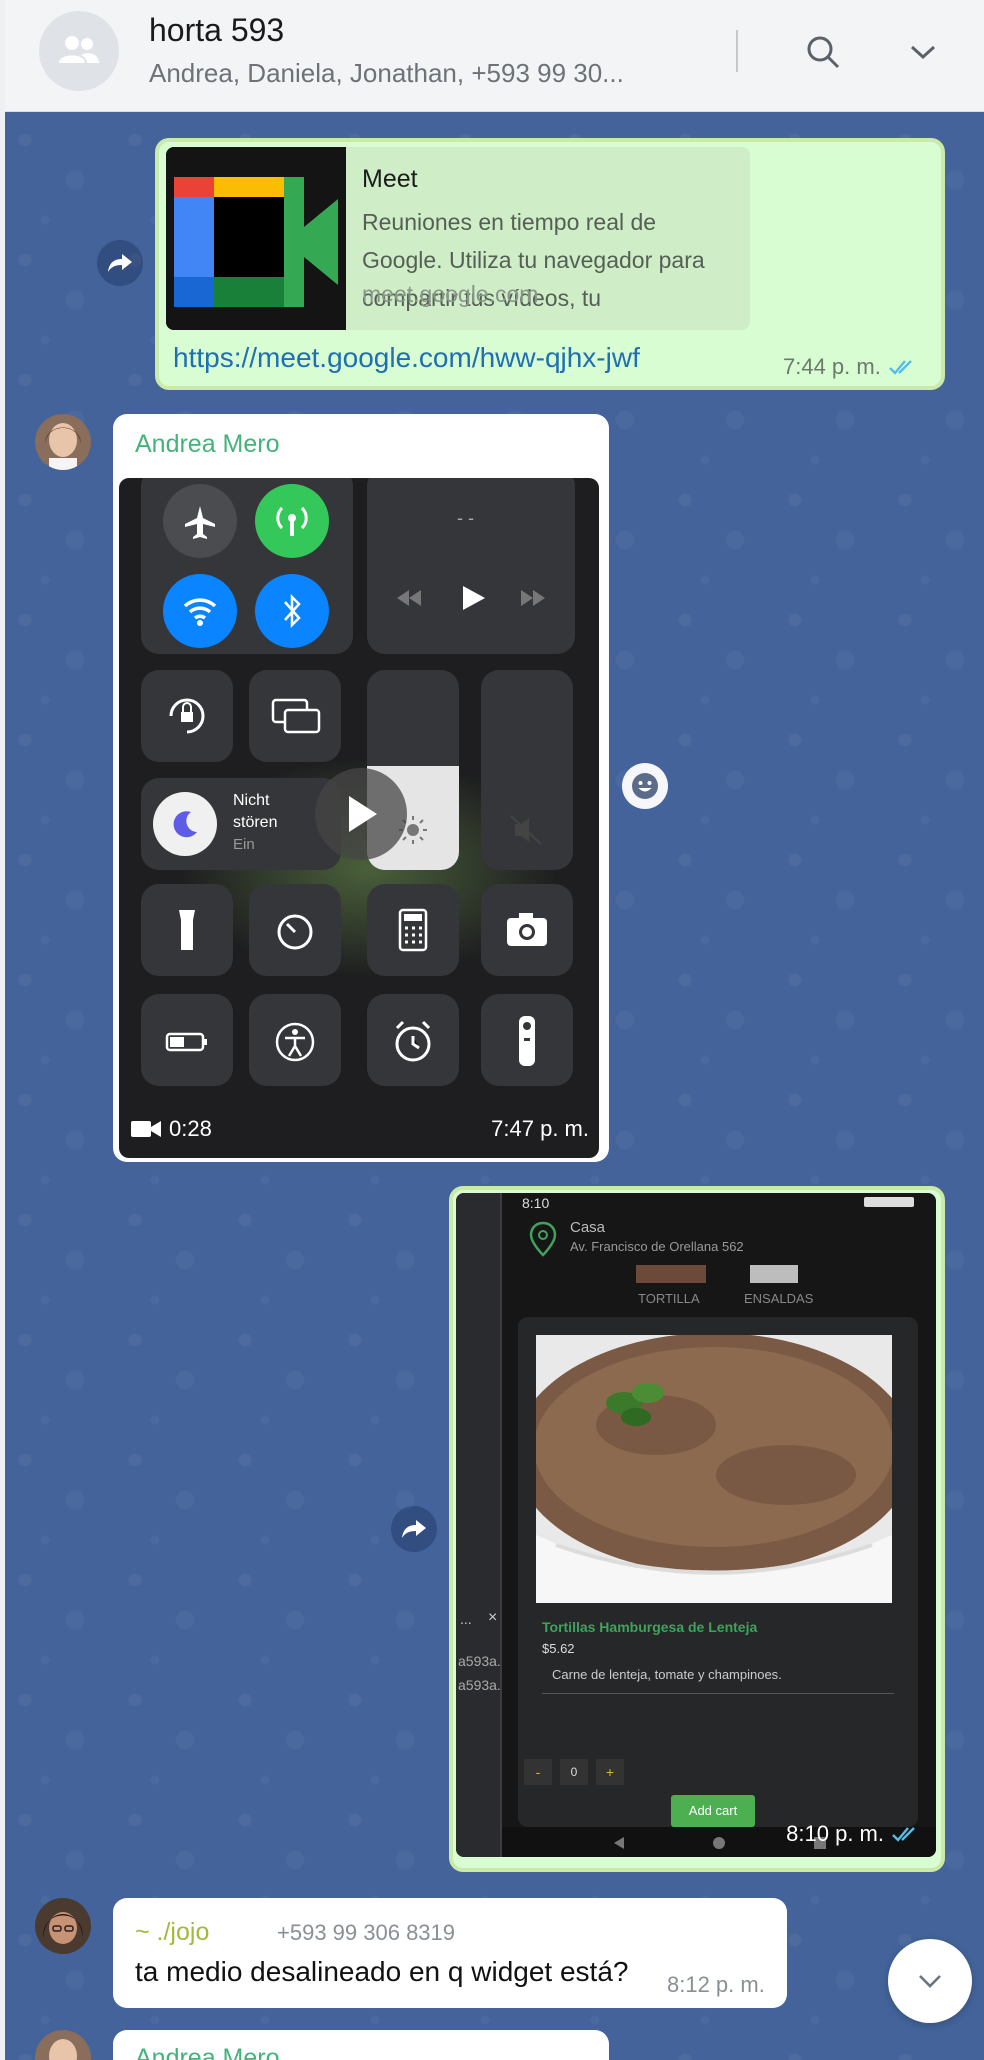 The height and width of the screenshot is (2060, 984). I want to click on category-ensaladas: ENSALDAS, so click(779, 1298).